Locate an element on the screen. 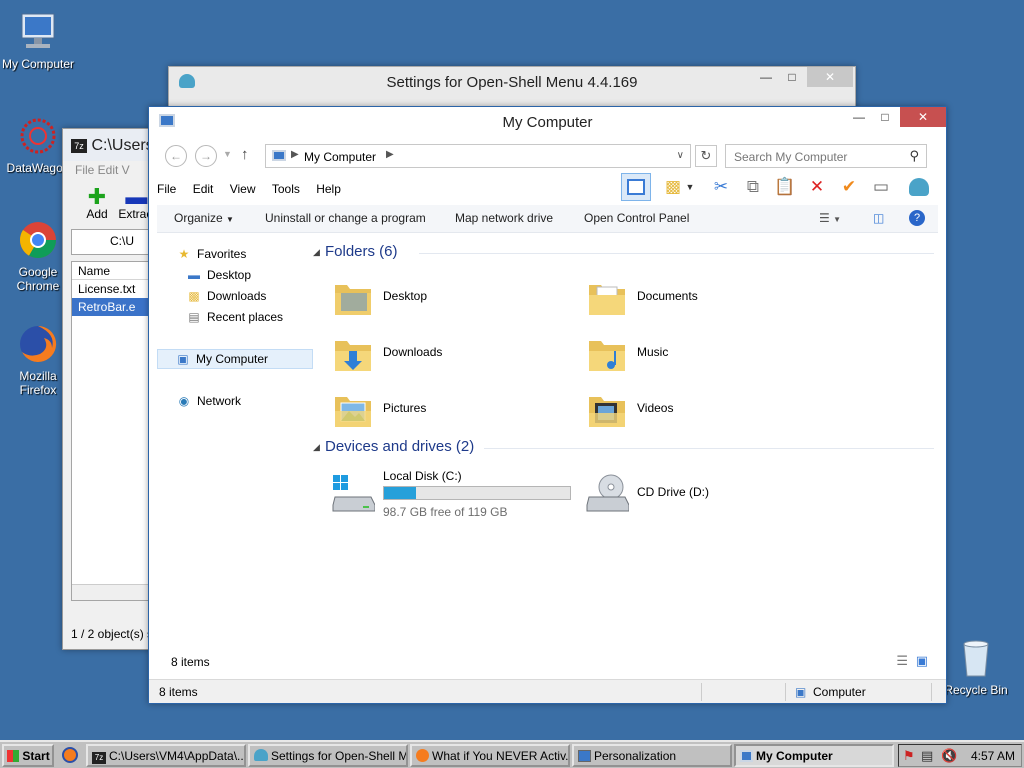  sidebar-item-recent-places: ▤ Recent places is located at coordinates (234, 320).